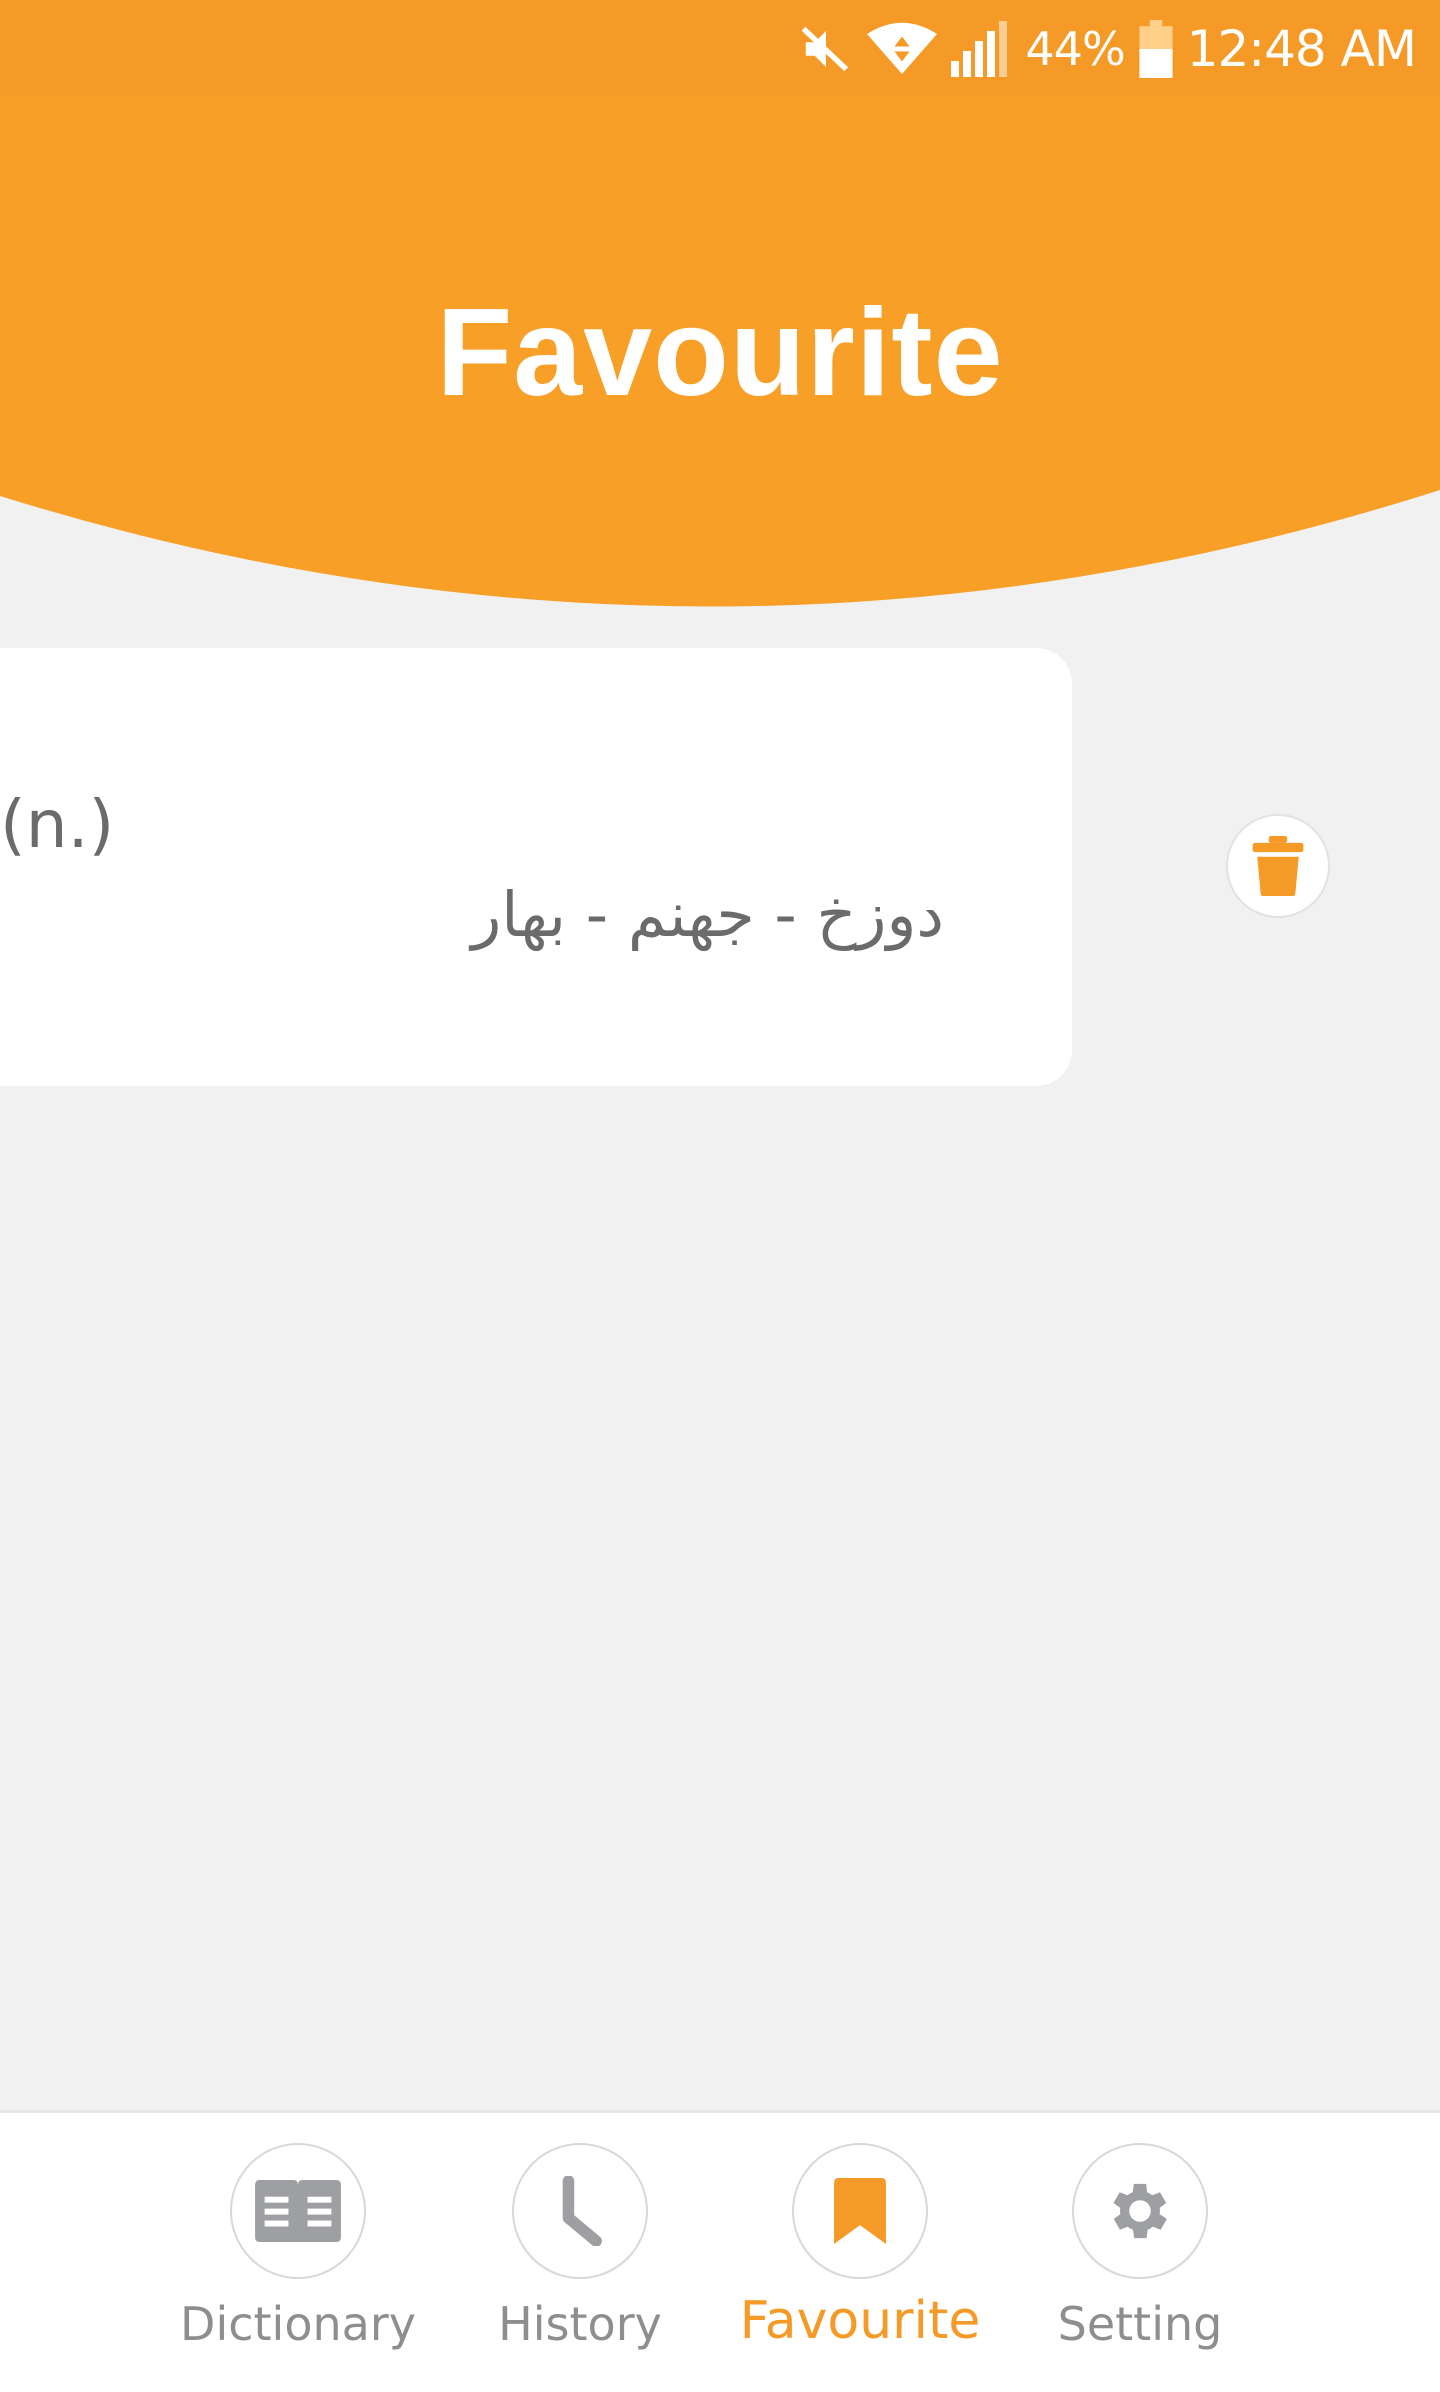 This screenshot has height=2392, width=1440. What do you see at coordinates (57, 824) in the screenshot?
I see `part-of-speech: (n.)` at bounding box center [57, 824].